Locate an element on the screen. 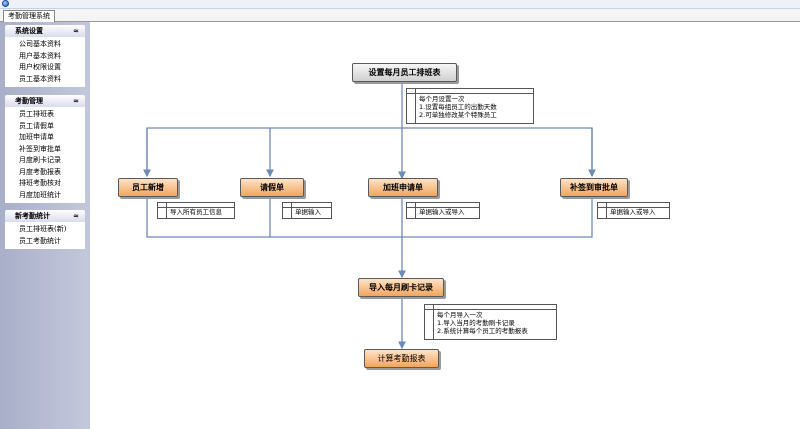 This screenshot has width=800, height=429. section-title: 新考勤统计 is located at coordinates (32, 216).